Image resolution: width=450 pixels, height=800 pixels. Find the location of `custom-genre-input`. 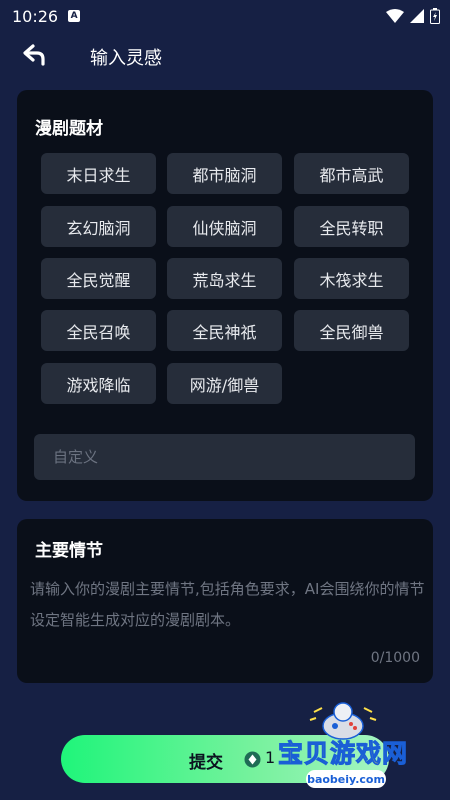

custom-genre-input is located at coordinates (234, 457).